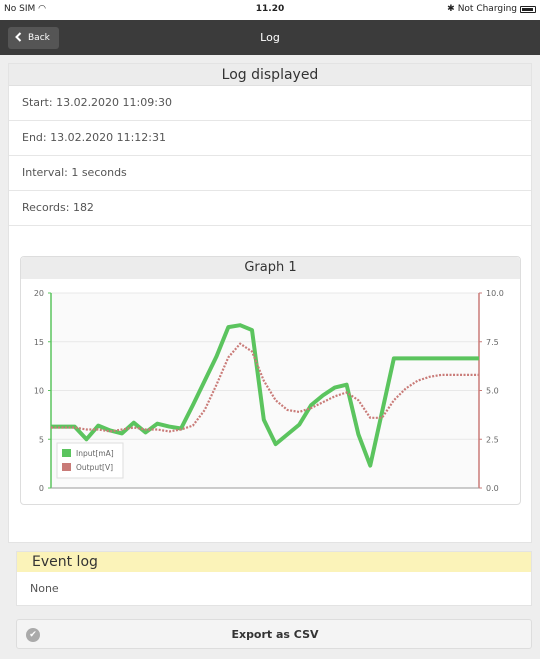 The image size is (540, 659). What do you see at coordinates (66, 453) in the screenshot?
I see `legend-swatch-input` at bounding box center [66, 453].